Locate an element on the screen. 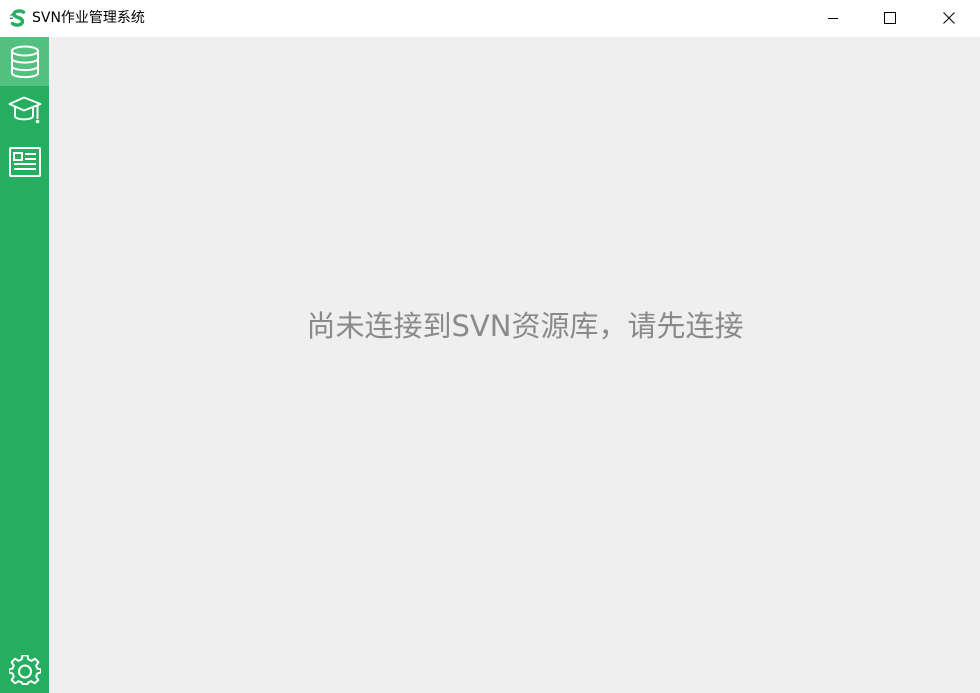 This screenshot has height=693, width=980. close-icon is located at coordinates (949, 18).